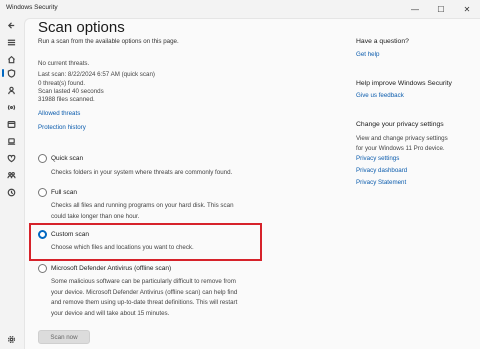 The image size is (480, 349). I want to click on gear-icon, so click(11, 339).